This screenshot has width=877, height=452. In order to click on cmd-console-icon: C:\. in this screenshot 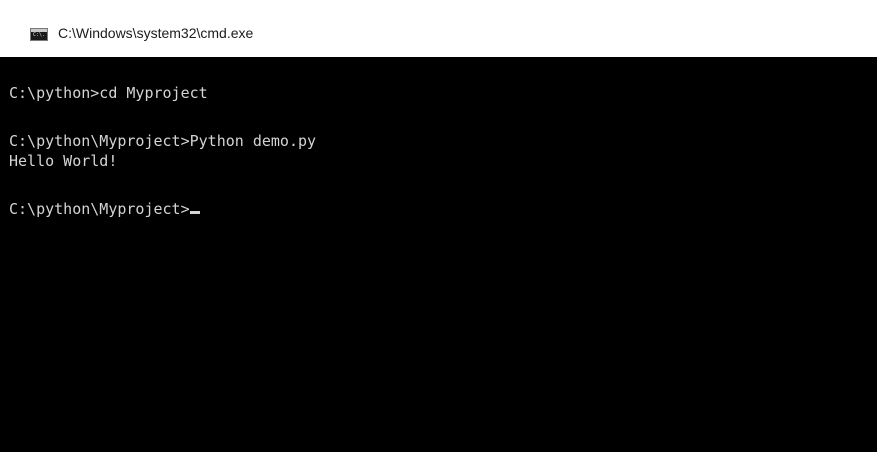, I will do `click(39, 34)`.